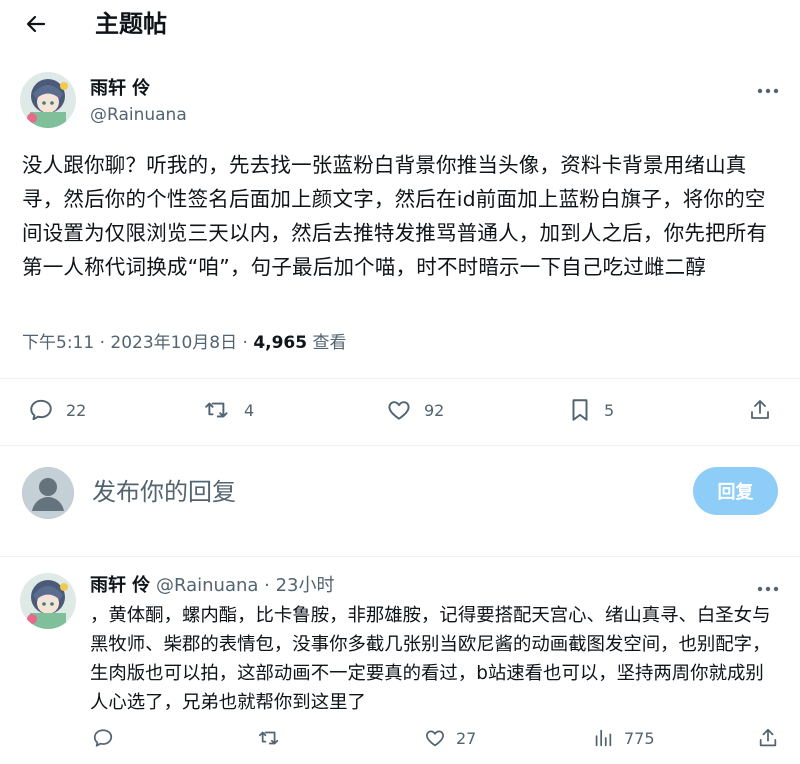  I want to click on page-title: 主题帖, so click(131, 24).